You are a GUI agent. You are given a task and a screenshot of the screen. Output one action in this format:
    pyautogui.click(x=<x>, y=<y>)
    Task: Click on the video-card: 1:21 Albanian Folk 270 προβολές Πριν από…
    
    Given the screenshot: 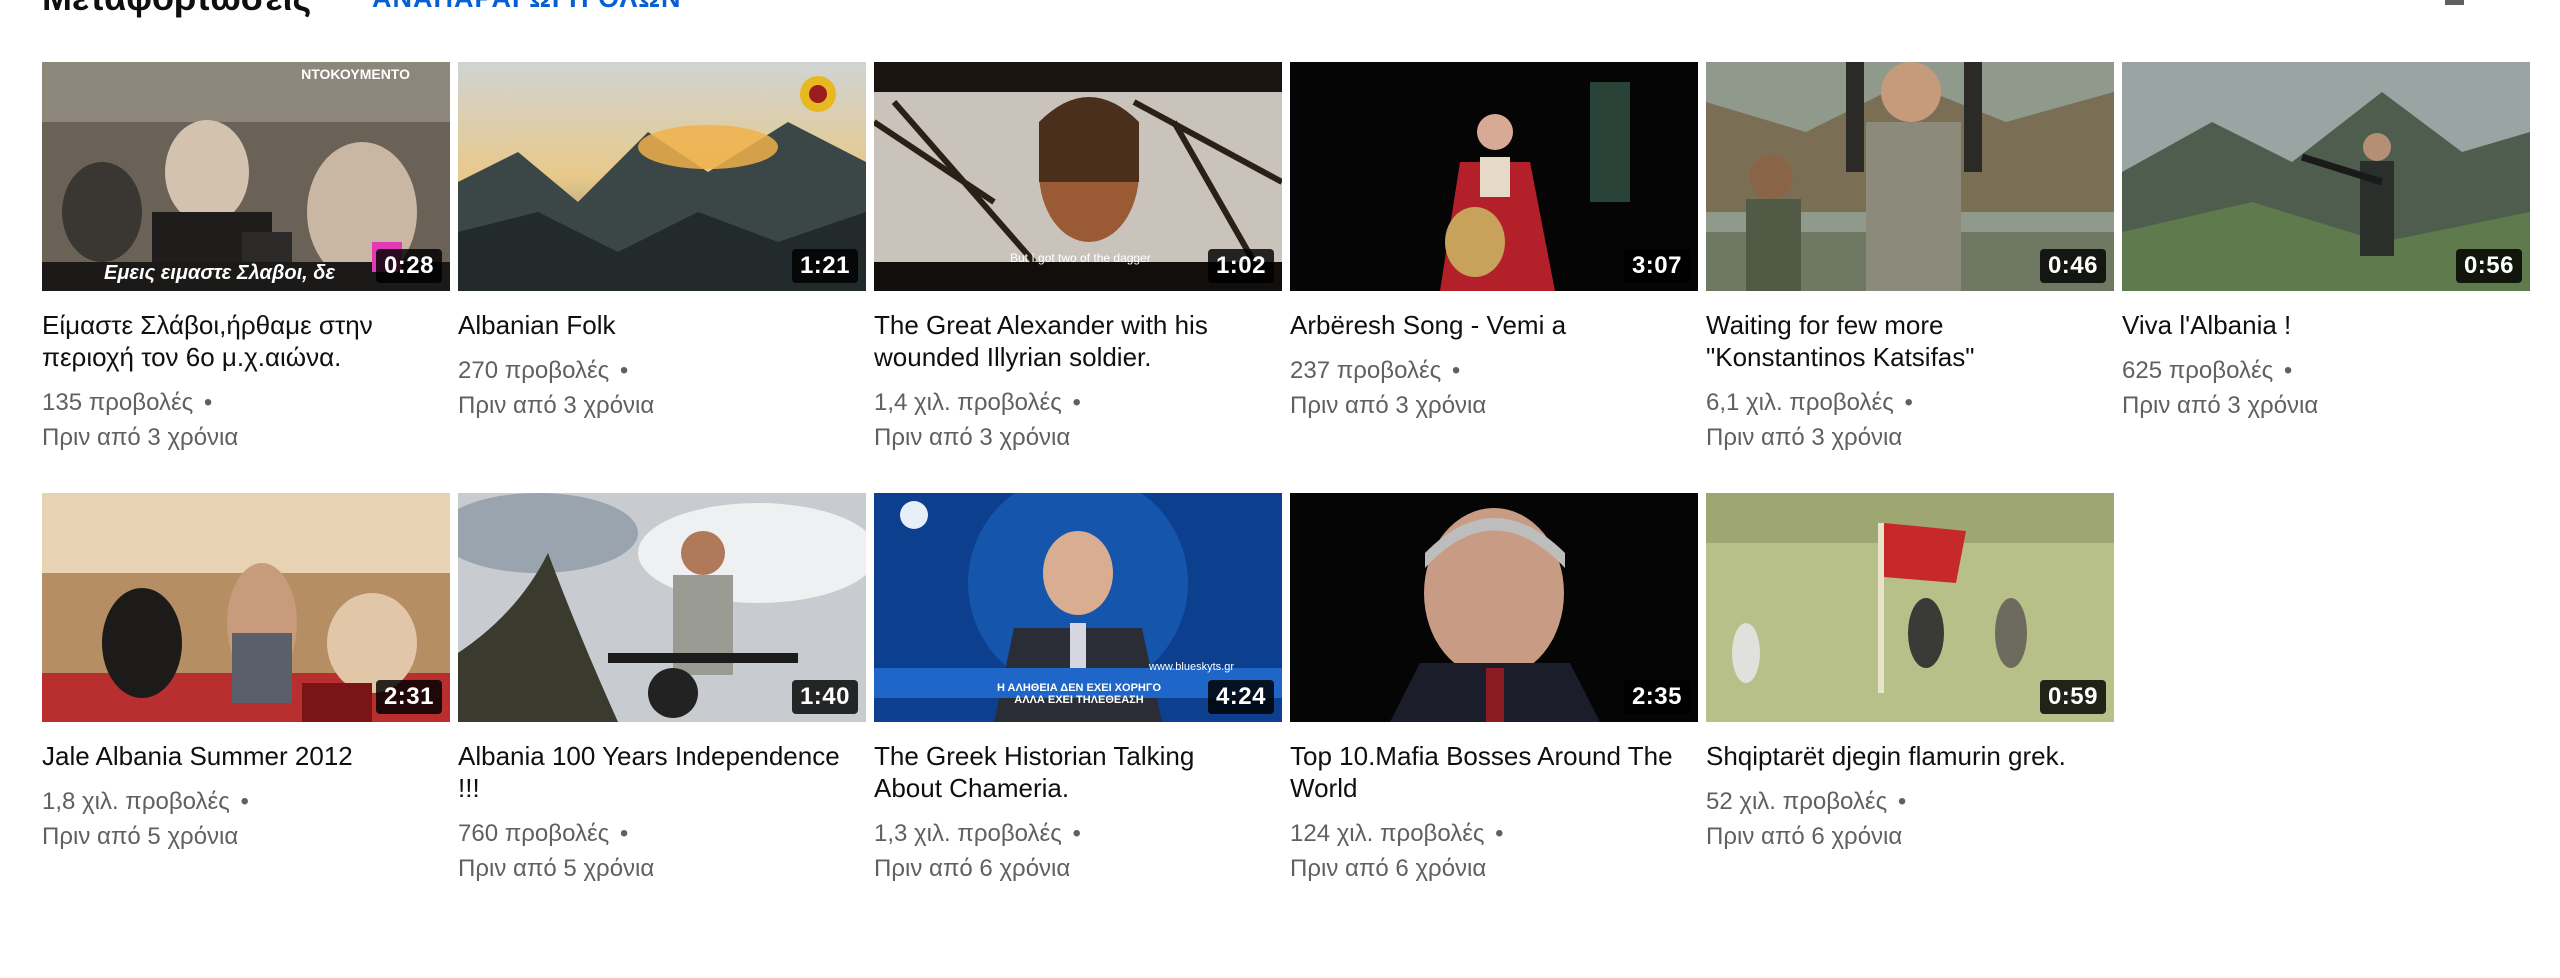 What is the action you would take?
    pyautogui.click(x=662, y=258)
    